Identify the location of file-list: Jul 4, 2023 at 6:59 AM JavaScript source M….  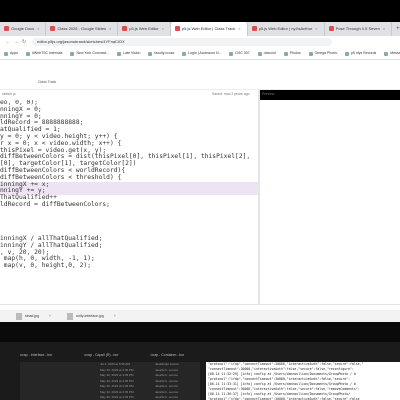
(110, 381).